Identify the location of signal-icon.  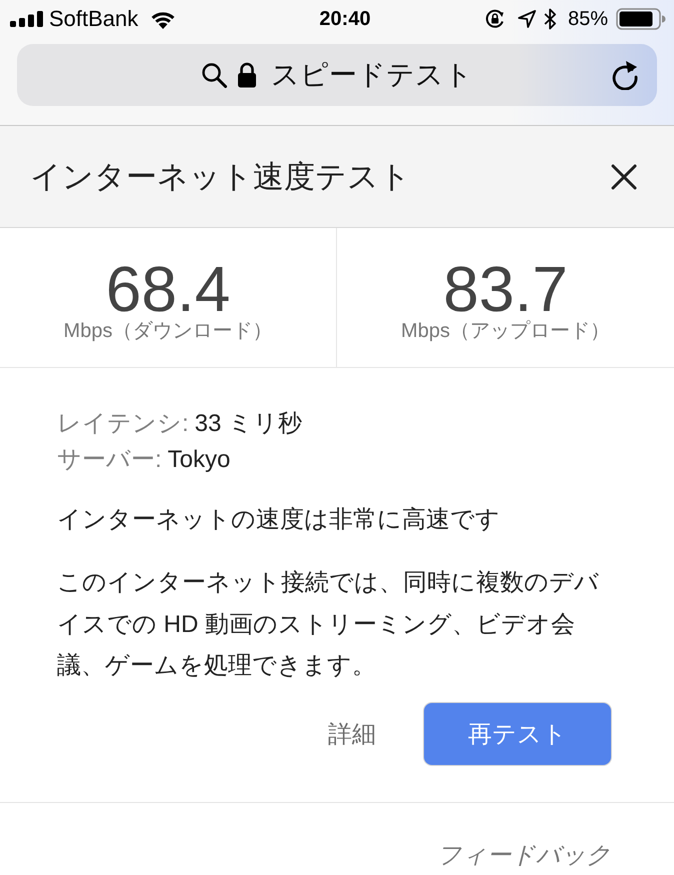
(27, 19).